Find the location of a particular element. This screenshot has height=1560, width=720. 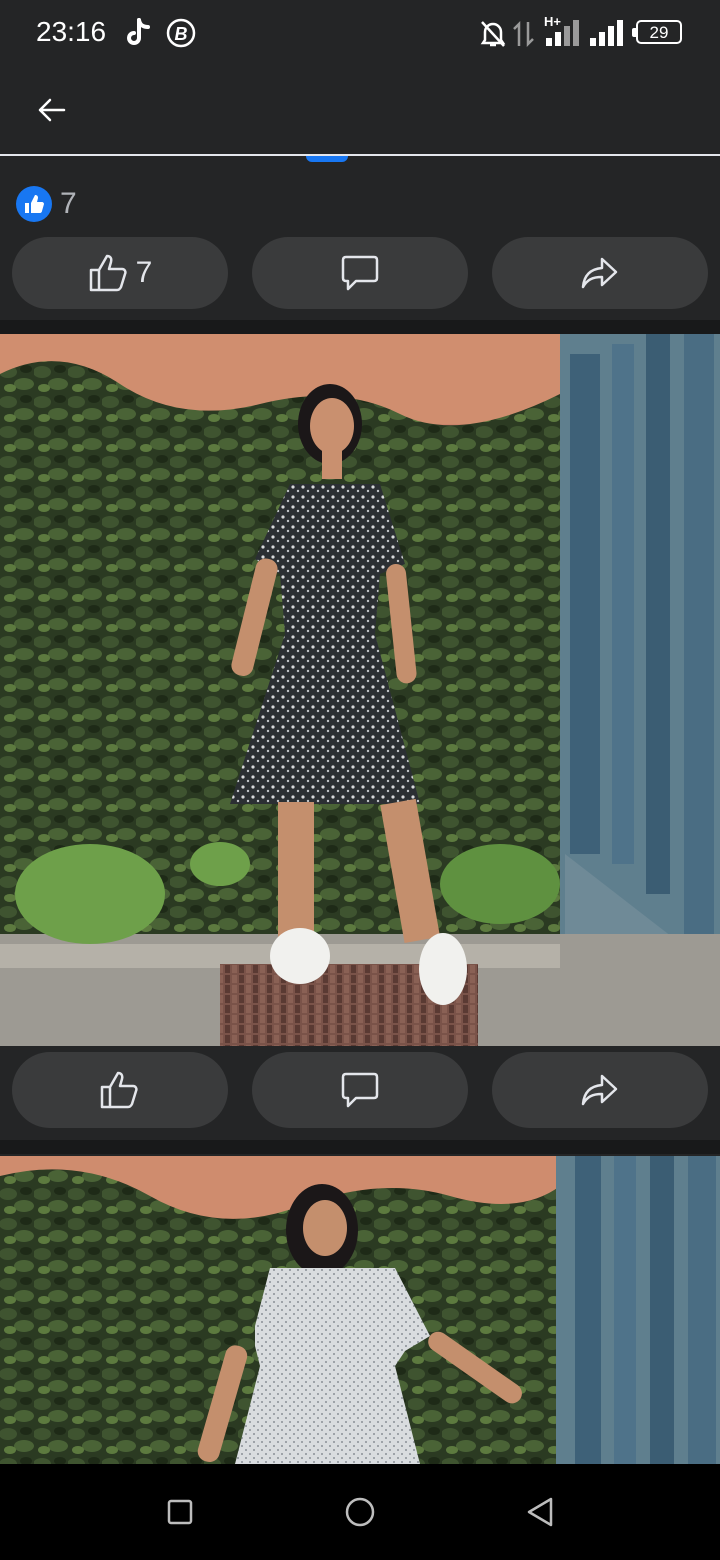

home-button is located at coordinates (360, 1512).